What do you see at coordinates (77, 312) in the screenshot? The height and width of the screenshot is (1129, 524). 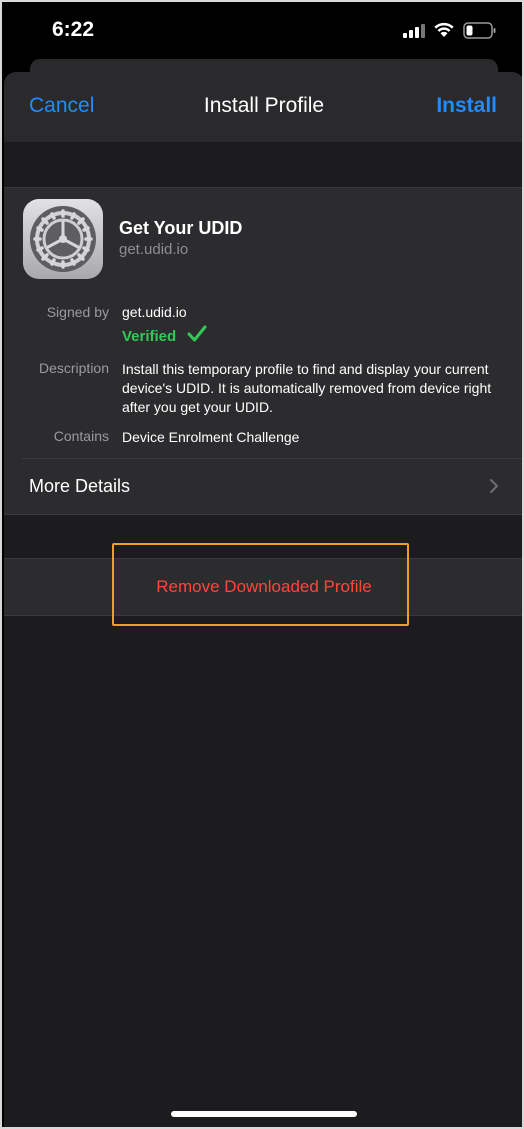 I see `signed-by-label: Signed by` at bounding box center [77, 312].